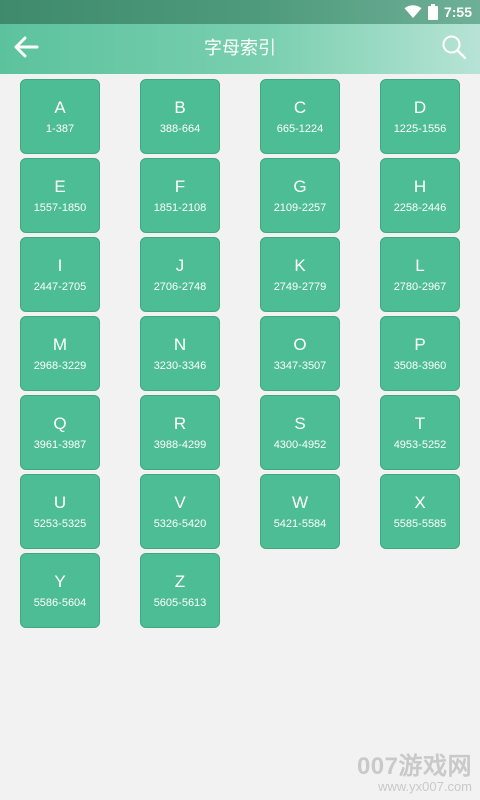 This screenshot has height=800, width=480. Describe the element at coordinates (420, 128) in the screenshot. I see `tile-range: 1225-1556` at that location.